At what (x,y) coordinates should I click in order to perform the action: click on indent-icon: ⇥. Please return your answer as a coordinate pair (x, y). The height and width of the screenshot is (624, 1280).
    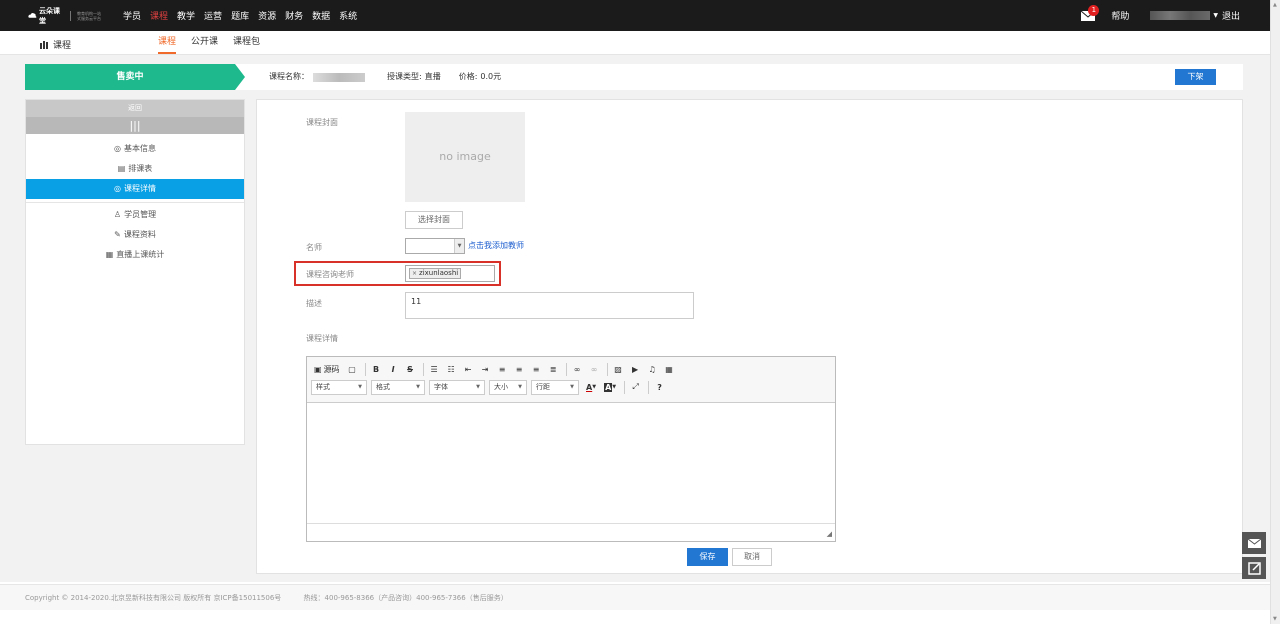
    Looking at the image, I should click on (485, 369).